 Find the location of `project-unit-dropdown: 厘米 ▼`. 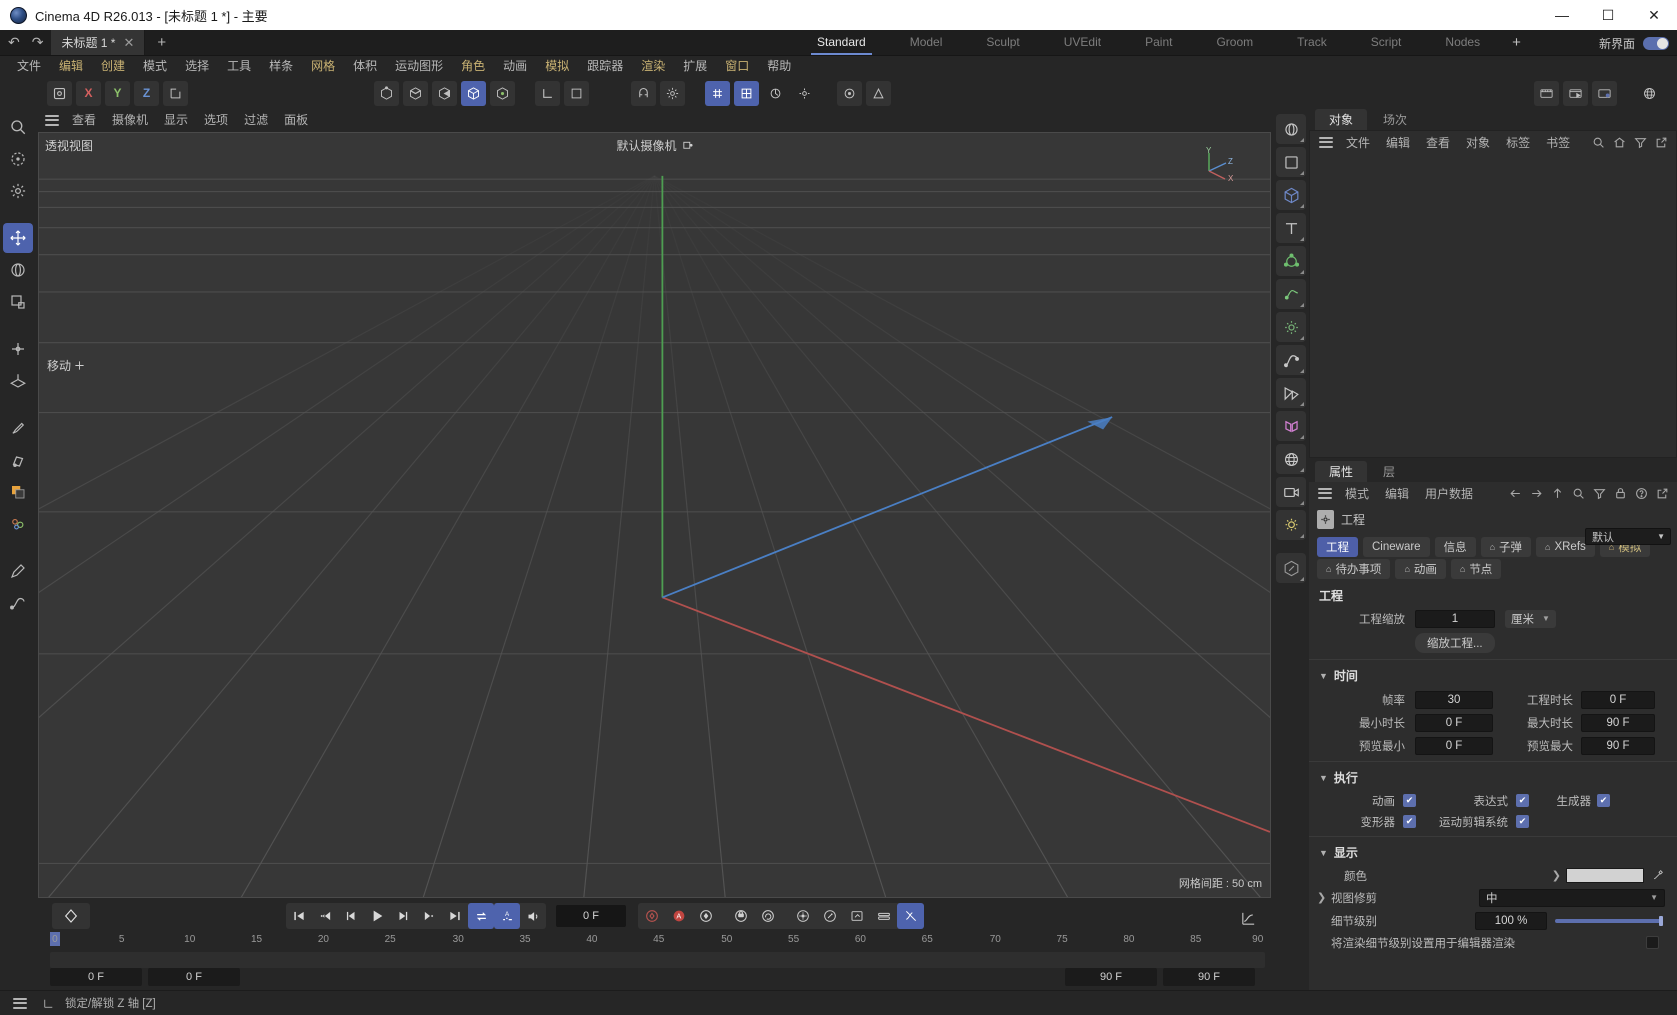

project-unit-dropdown: 厘米 ▼ is located at coordinates (1530, 618).